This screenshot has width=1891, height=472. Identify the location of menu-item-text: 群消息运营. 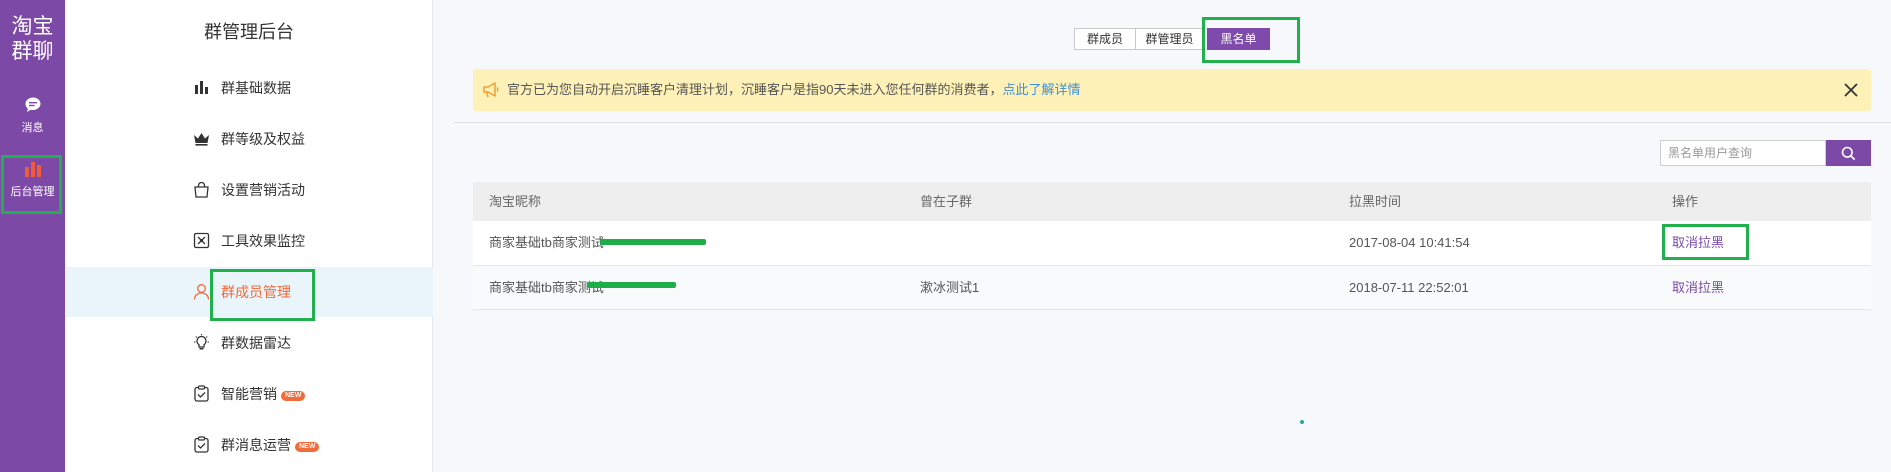
(256, 445).